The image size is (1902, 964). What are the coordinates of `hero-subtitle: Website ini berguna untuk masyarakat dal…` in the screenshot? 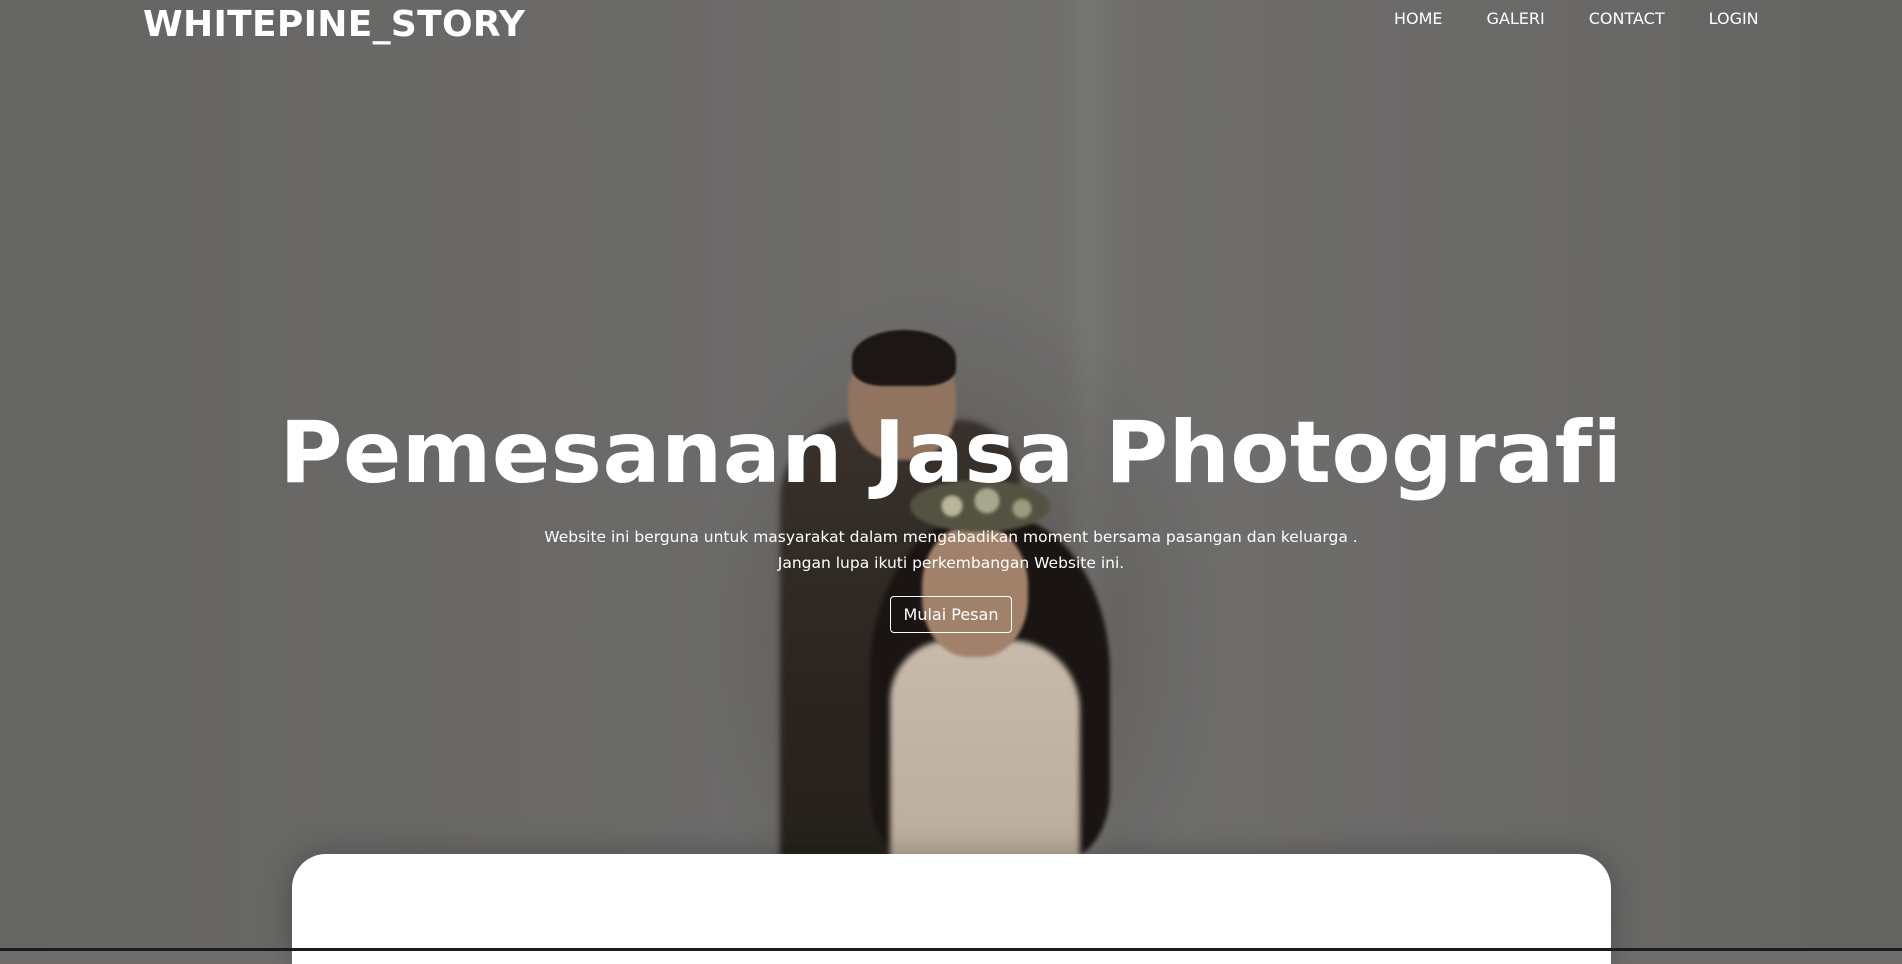 It's located at (951, 550).